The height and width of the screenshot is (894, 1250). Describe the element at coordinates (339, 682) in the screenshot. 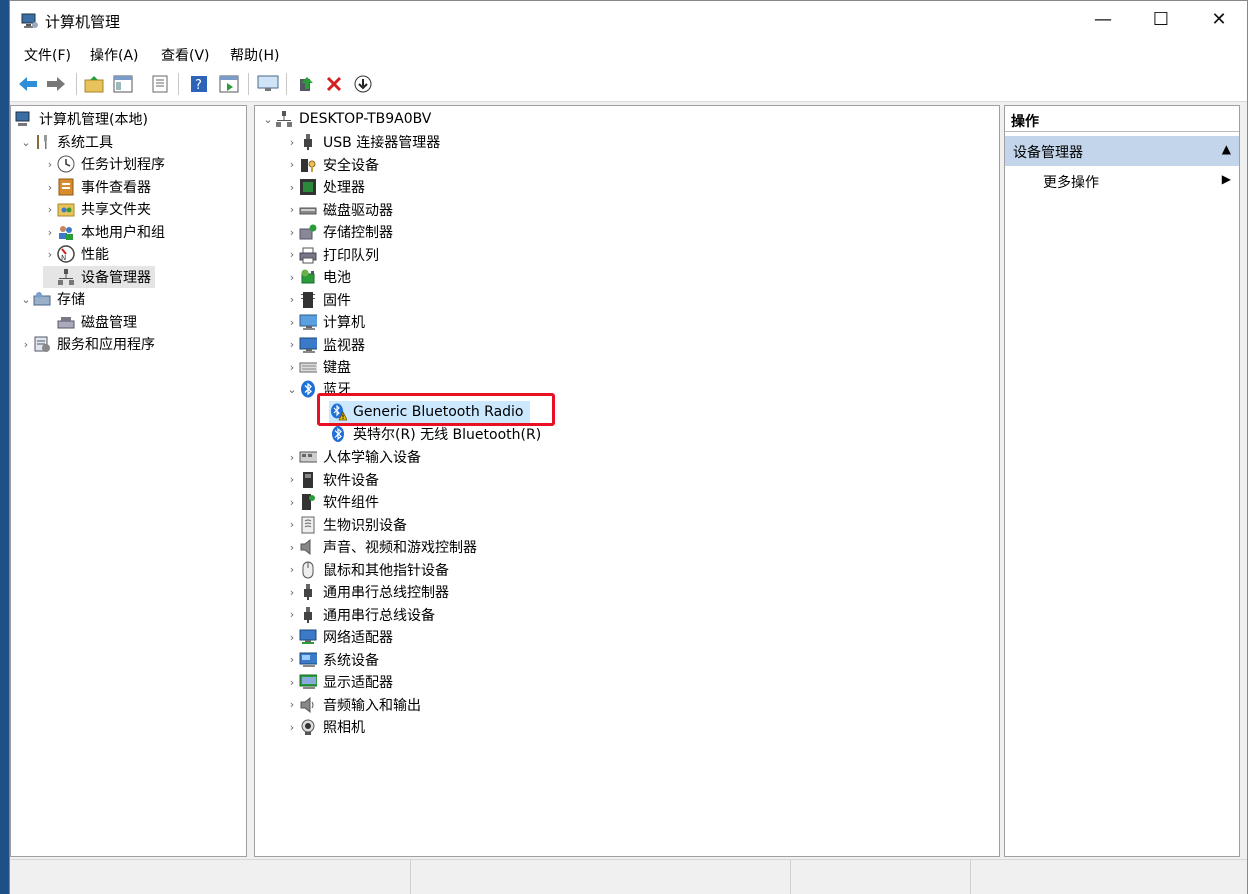

I see `category-display-adapter: › 显示适配器` at that location.